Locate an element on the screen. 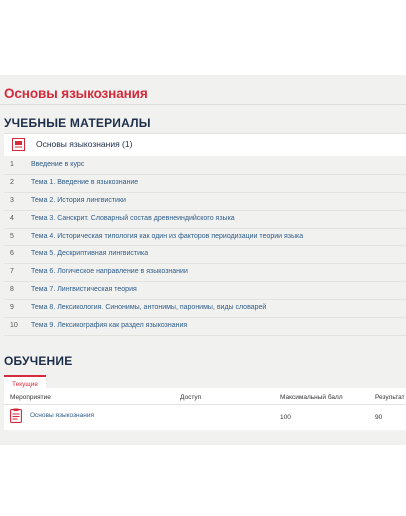  page-title: Основы языкознания is located at coordinates (76, 93).